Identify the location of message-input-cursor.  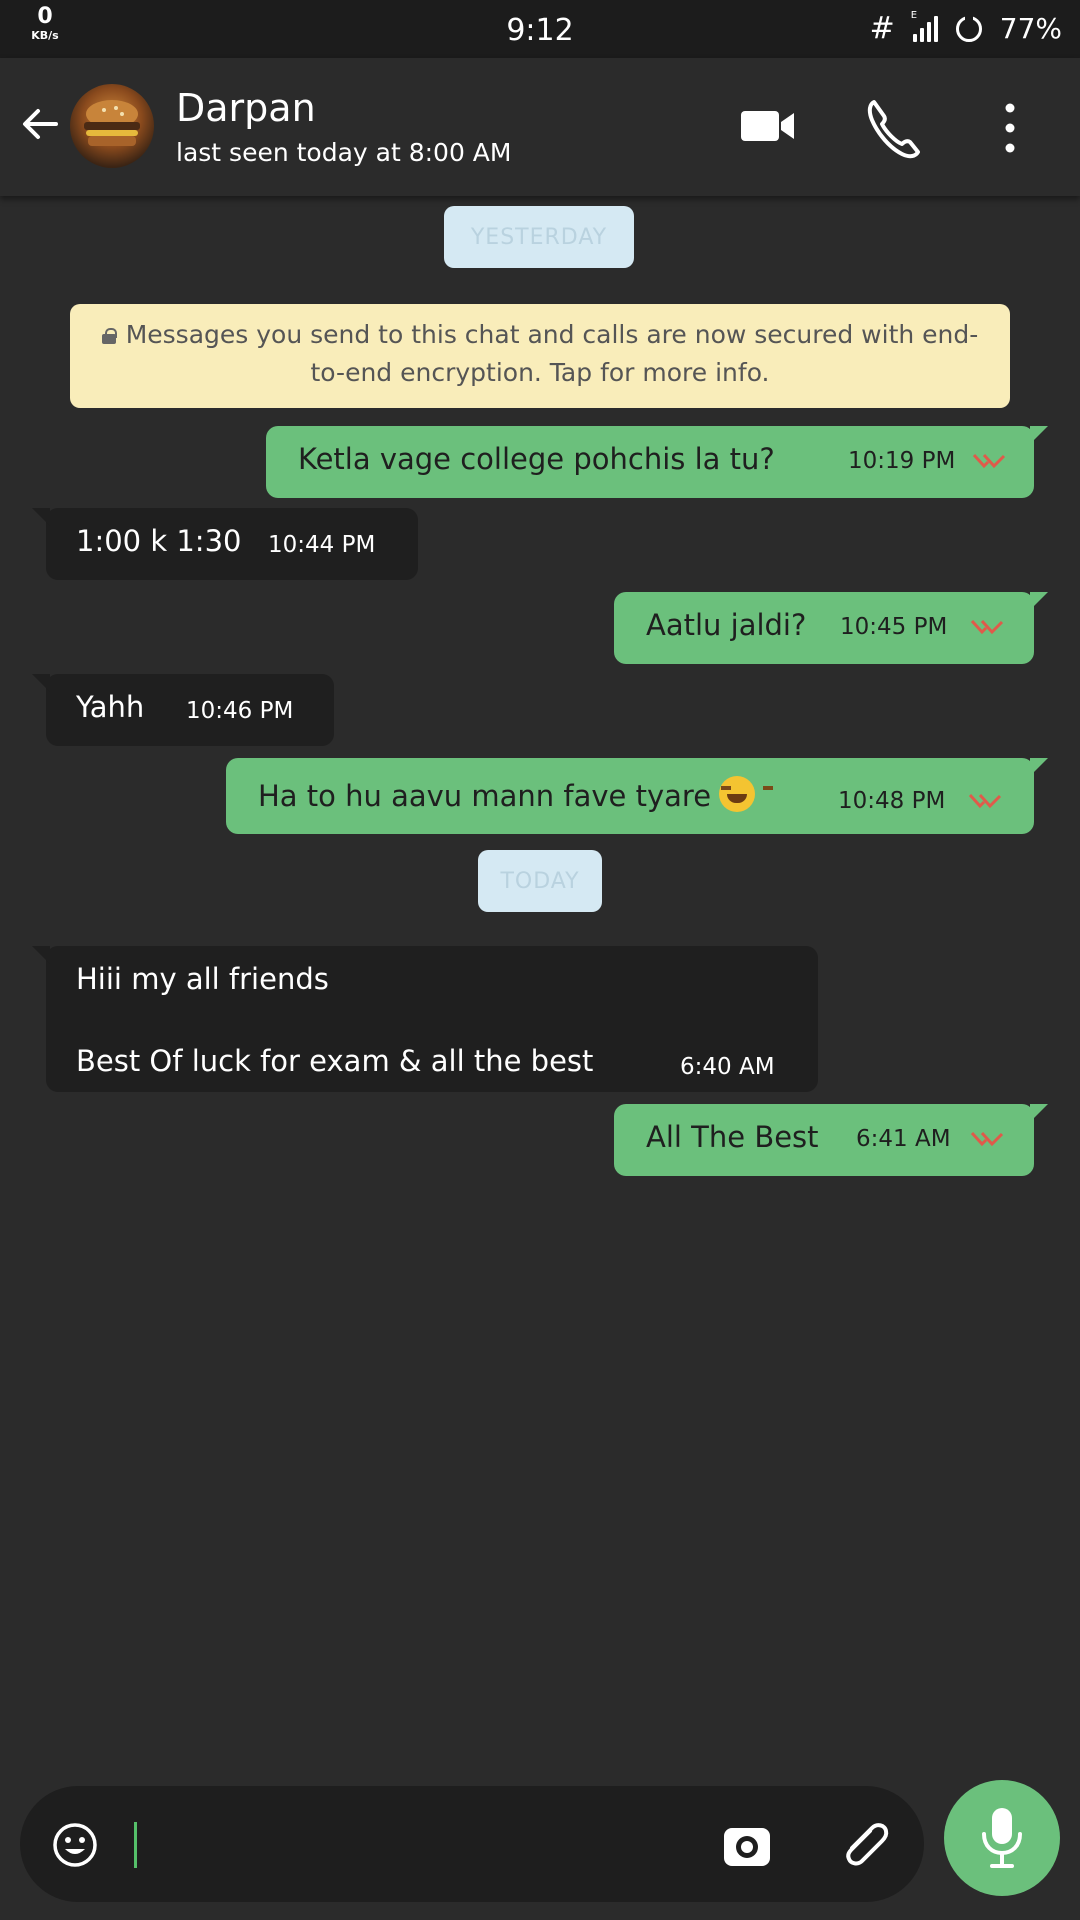
(135, 1845).